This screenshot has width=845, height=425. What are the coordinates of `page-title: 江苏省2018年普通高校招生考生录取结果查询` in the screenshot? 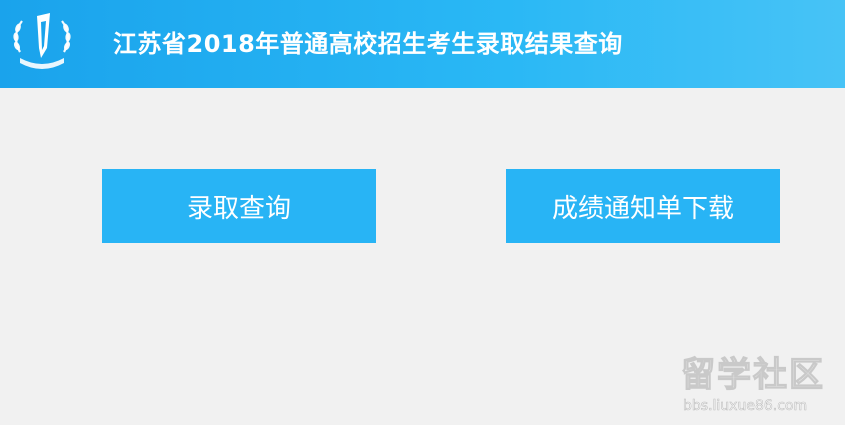 It's located at (368, 44).